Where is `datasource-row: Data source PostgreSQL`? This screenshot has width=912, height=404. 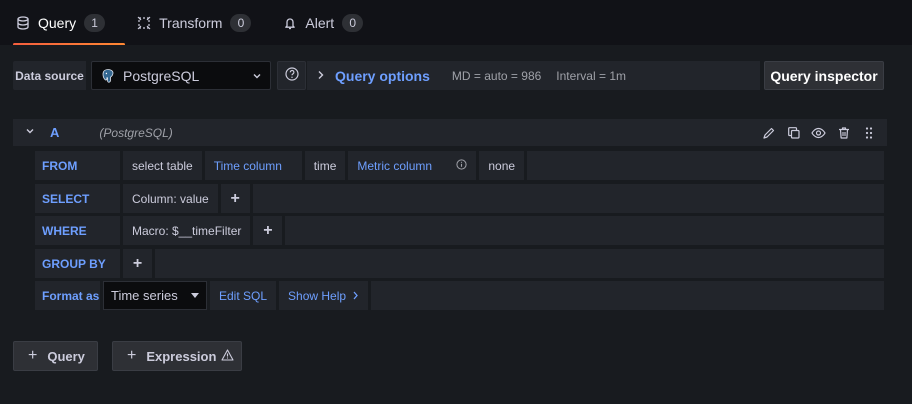
datasource-row: Data source PostgreSQL is located at coordinates (159, 75).